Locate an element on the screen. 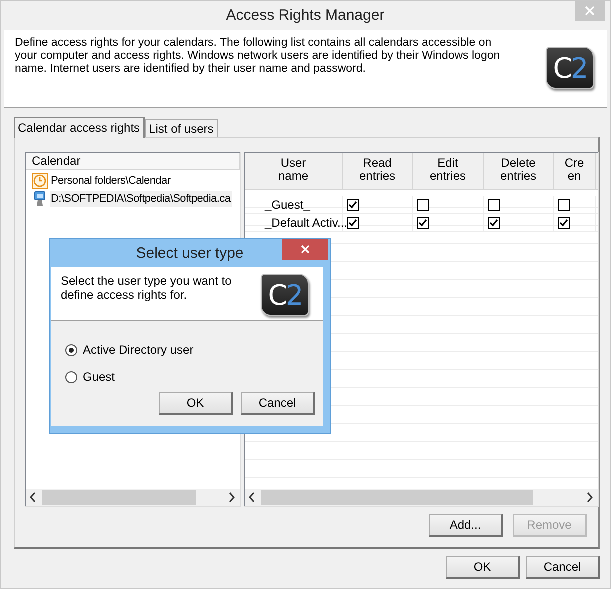 This screenshot has height=589, width=611. column-header: User name is located at coordinates (294, 171).